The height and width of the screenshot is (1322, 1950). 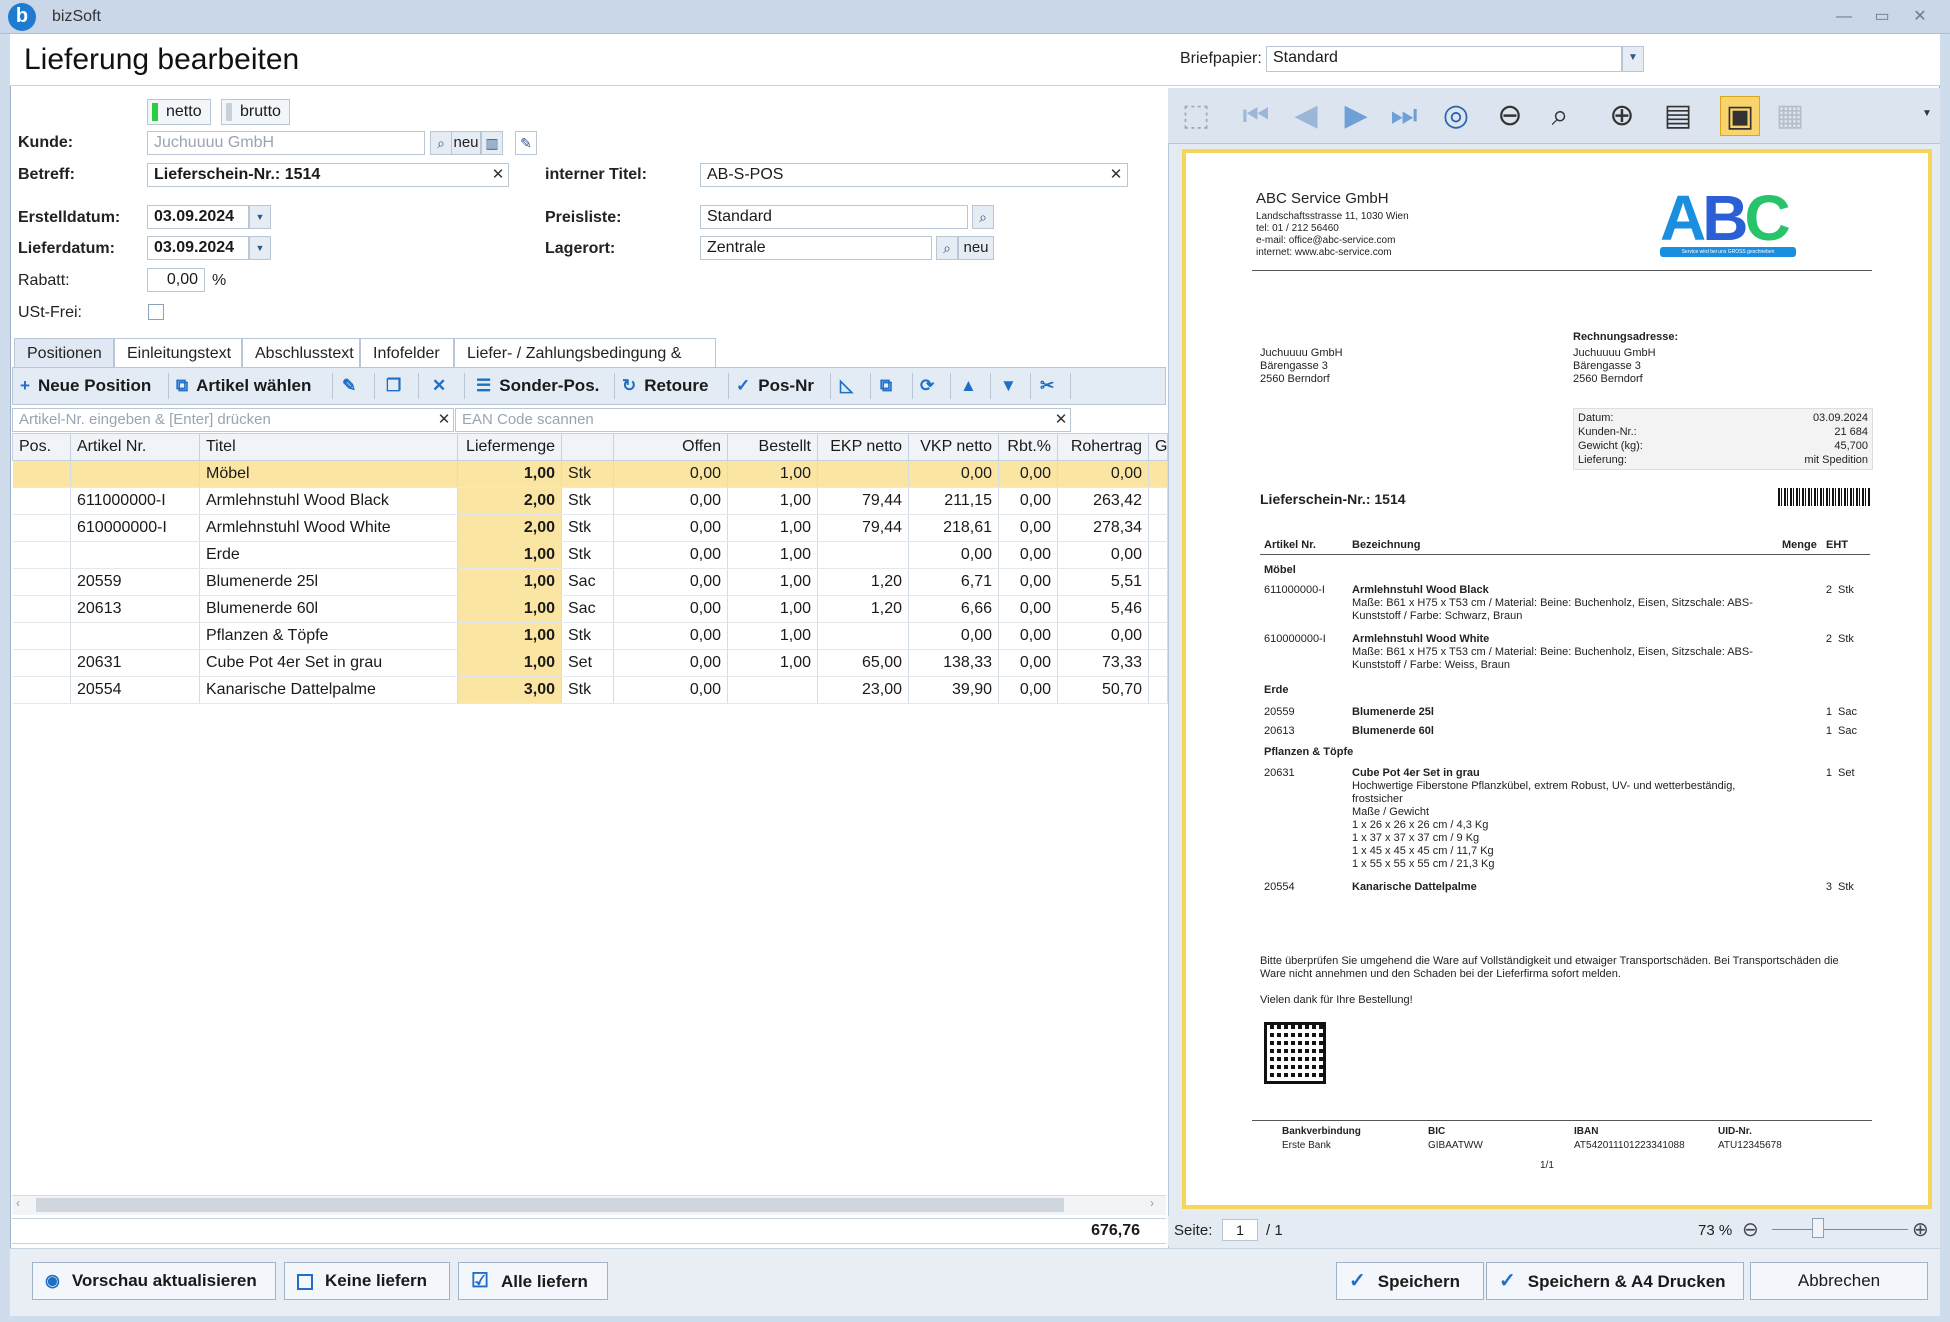 What do you see at coordinates (328, 528) in the screenshot?
I see `cell-titel: Armlehnstuhl Wood White` at bounding box center [328, 528].